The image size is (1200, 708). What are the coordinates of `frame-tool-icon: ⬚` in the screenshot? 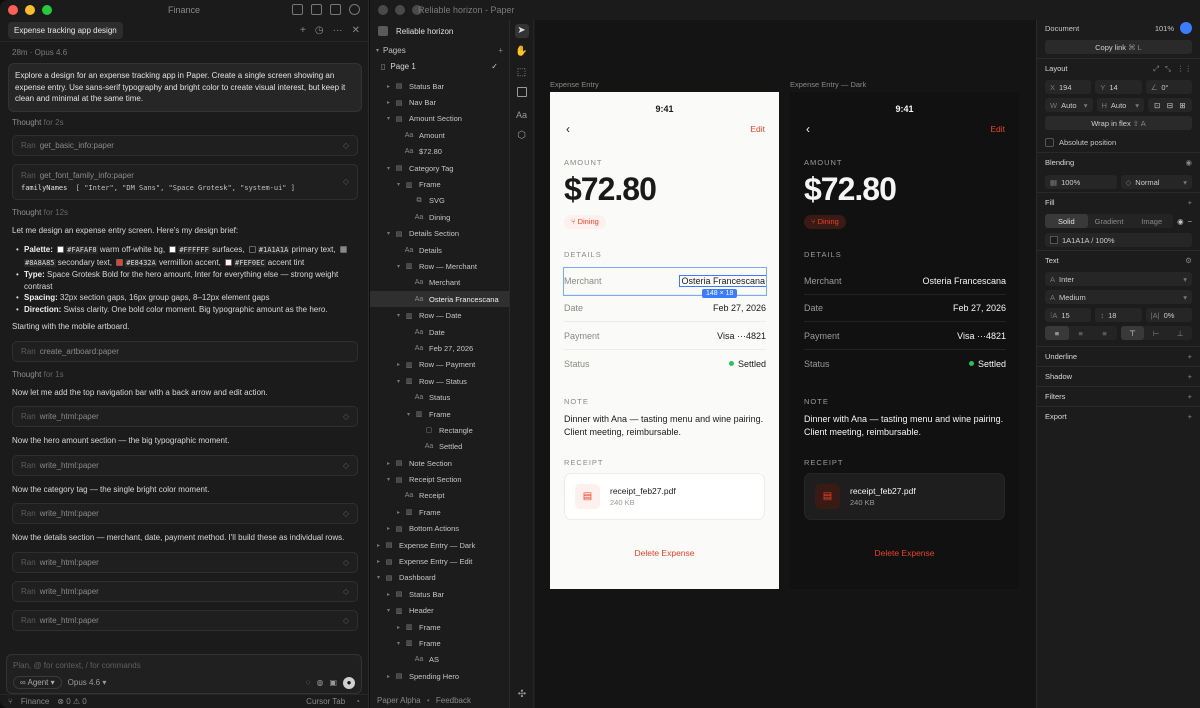 It's located at (522, 73).